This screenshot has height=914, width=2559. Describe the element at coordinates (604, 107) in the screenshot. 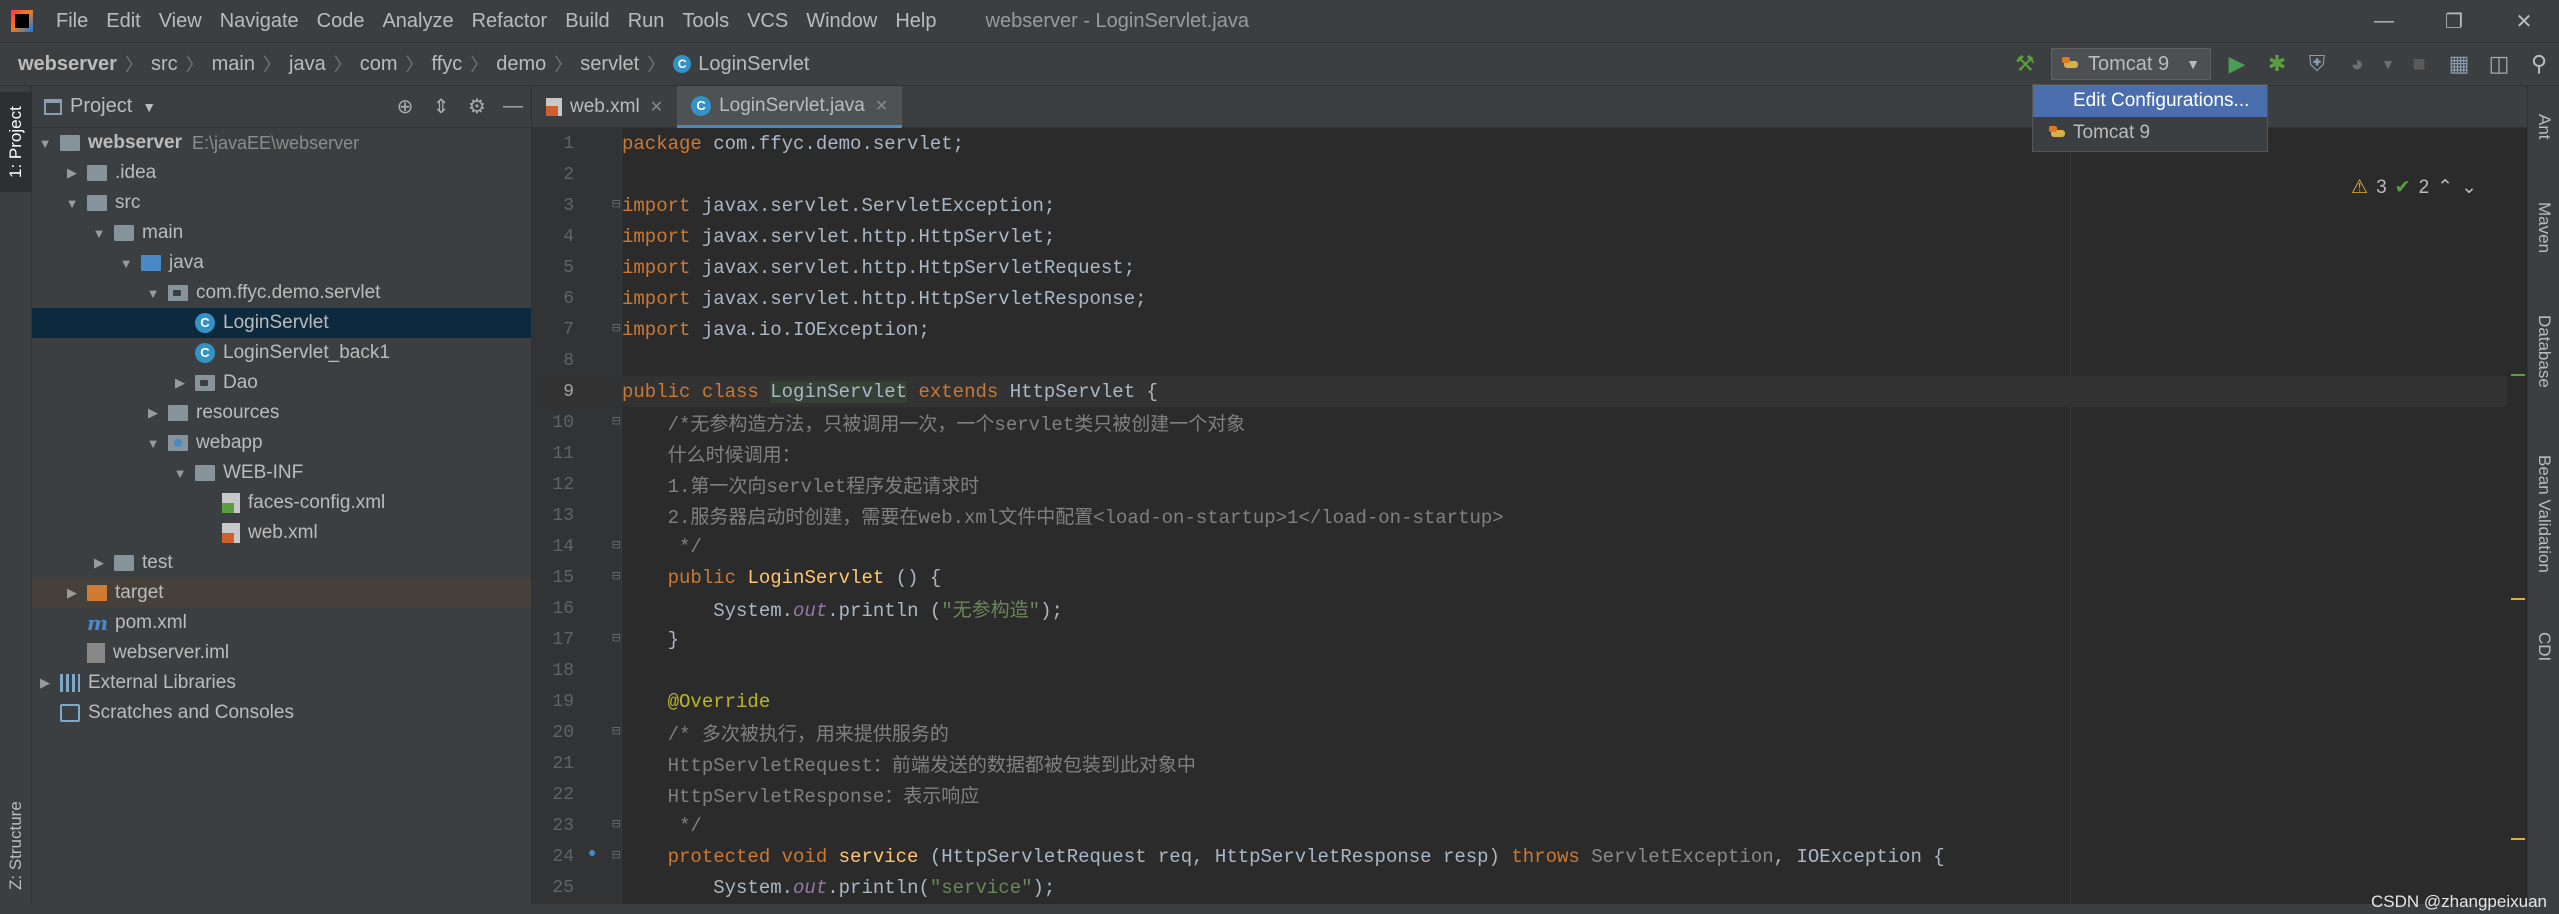

I see `tab-web-xml: web.xml ✕` at that location.